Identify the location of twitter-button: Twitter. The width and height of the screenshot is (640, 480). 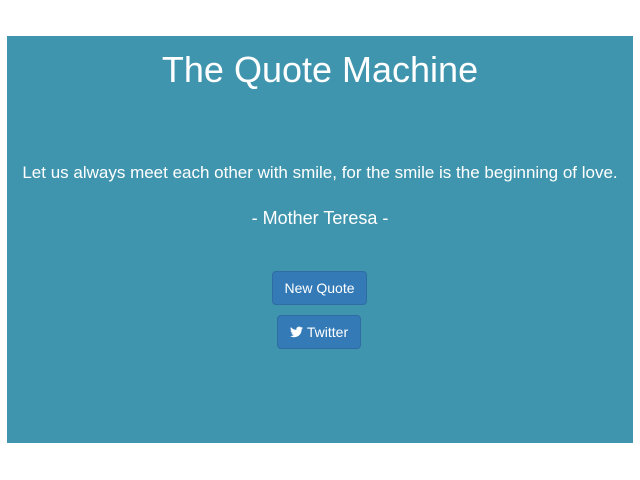
(319, 332).